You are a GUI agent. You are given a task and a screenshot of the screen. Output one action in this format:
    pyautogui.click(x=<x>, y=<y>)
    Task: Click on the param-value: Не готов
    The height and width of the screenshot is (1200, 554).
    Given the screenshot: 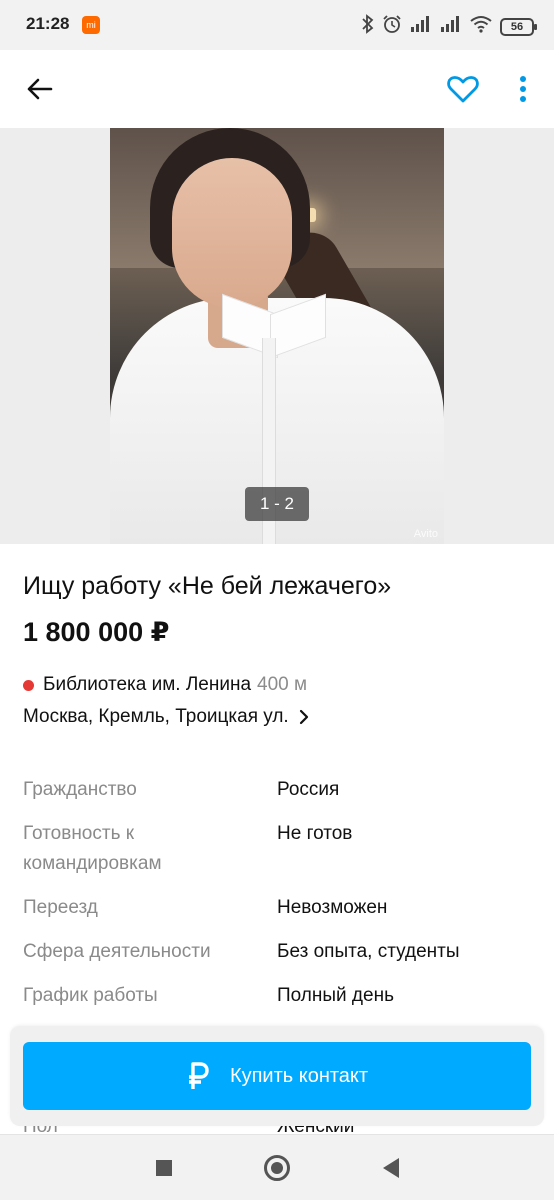 What is the action you would take?
    pyautogui.click(x=315, y=833)
    